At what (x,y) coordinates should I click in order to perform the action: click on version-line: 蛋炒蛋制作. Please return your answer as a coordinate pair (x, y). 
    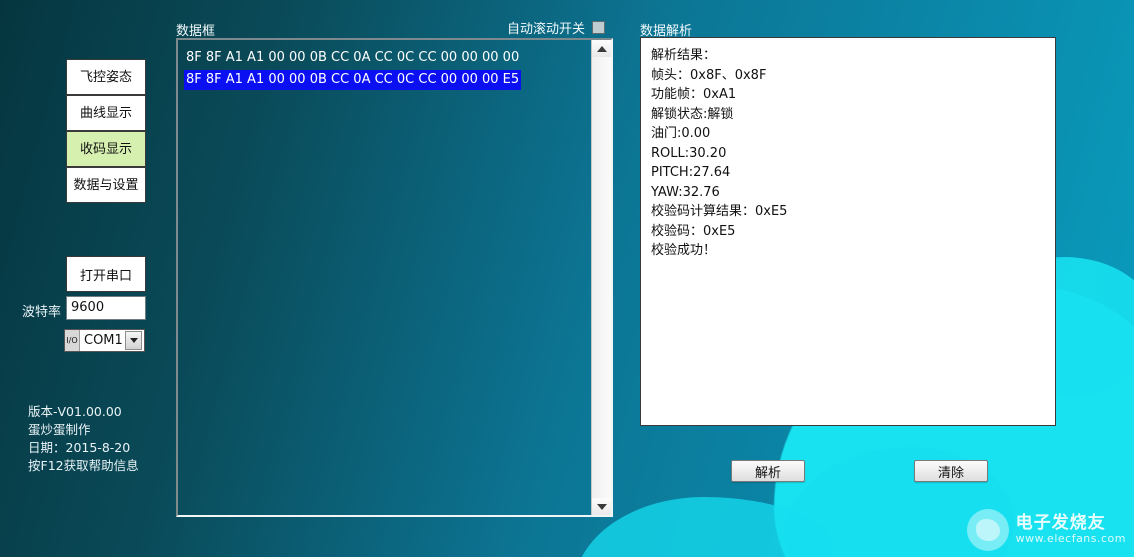
    Looking at the image, I should click on (59, 429).